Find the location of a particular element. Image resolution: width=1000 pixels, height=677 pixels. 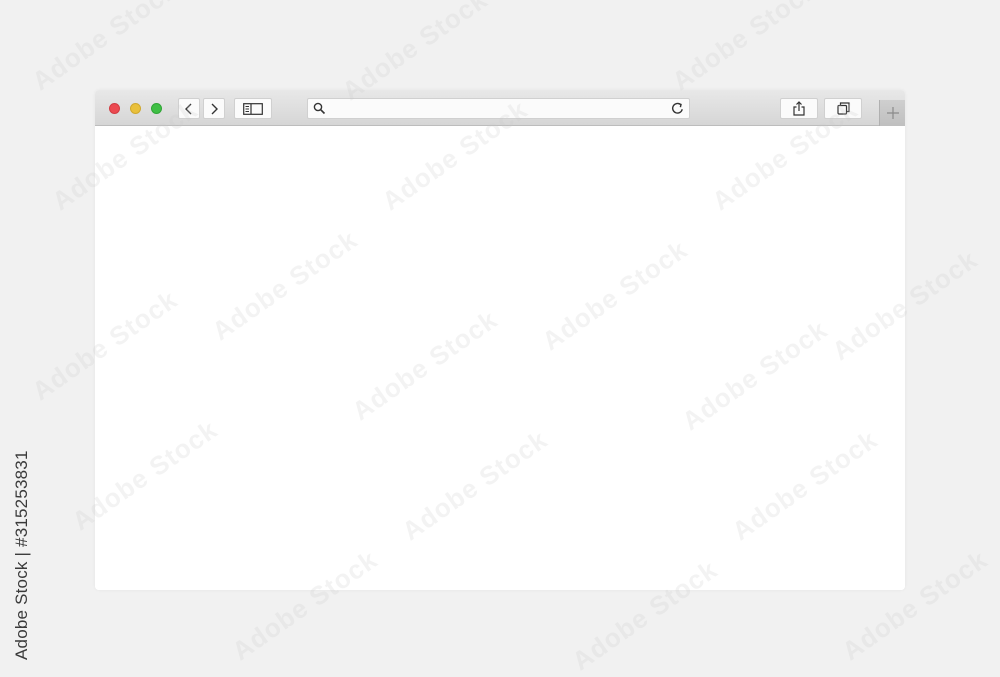

chevron-left-icon is located at coordinates (188, 108).